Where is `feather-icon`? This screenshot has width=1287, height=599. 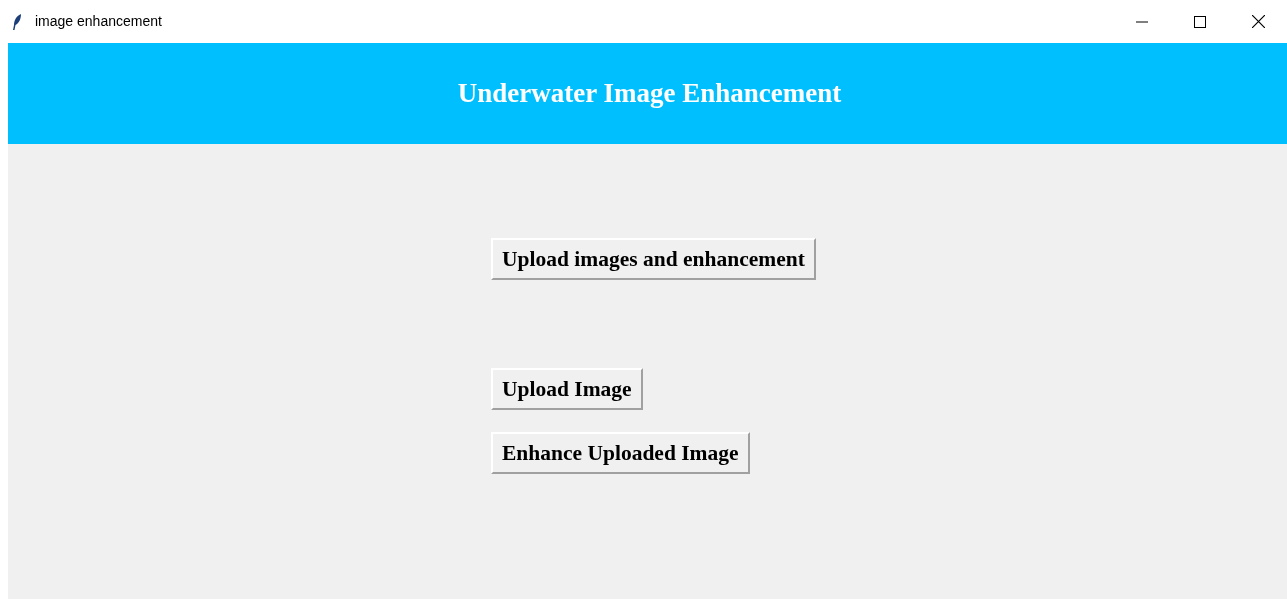
feather-icon is located at coordinates (17, 21).